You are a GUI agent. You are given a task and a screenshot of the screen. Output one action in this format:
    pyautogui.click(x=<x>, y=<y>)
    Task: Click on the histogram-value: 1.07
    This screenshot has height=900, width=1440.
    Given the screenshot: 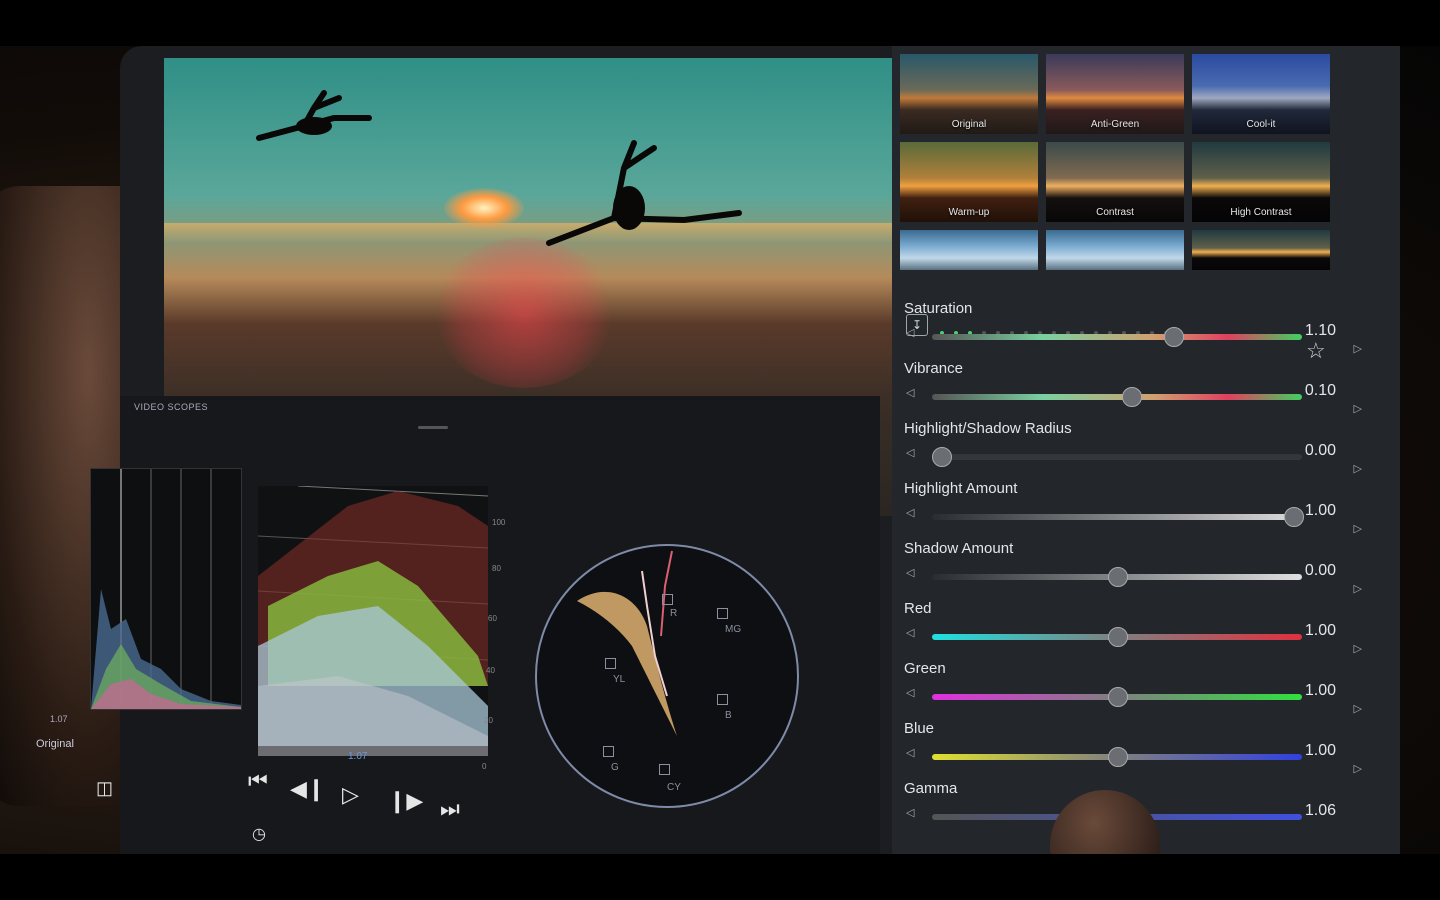 What is the action you would take?
    pyautogui.click(x=59, y=719)
    